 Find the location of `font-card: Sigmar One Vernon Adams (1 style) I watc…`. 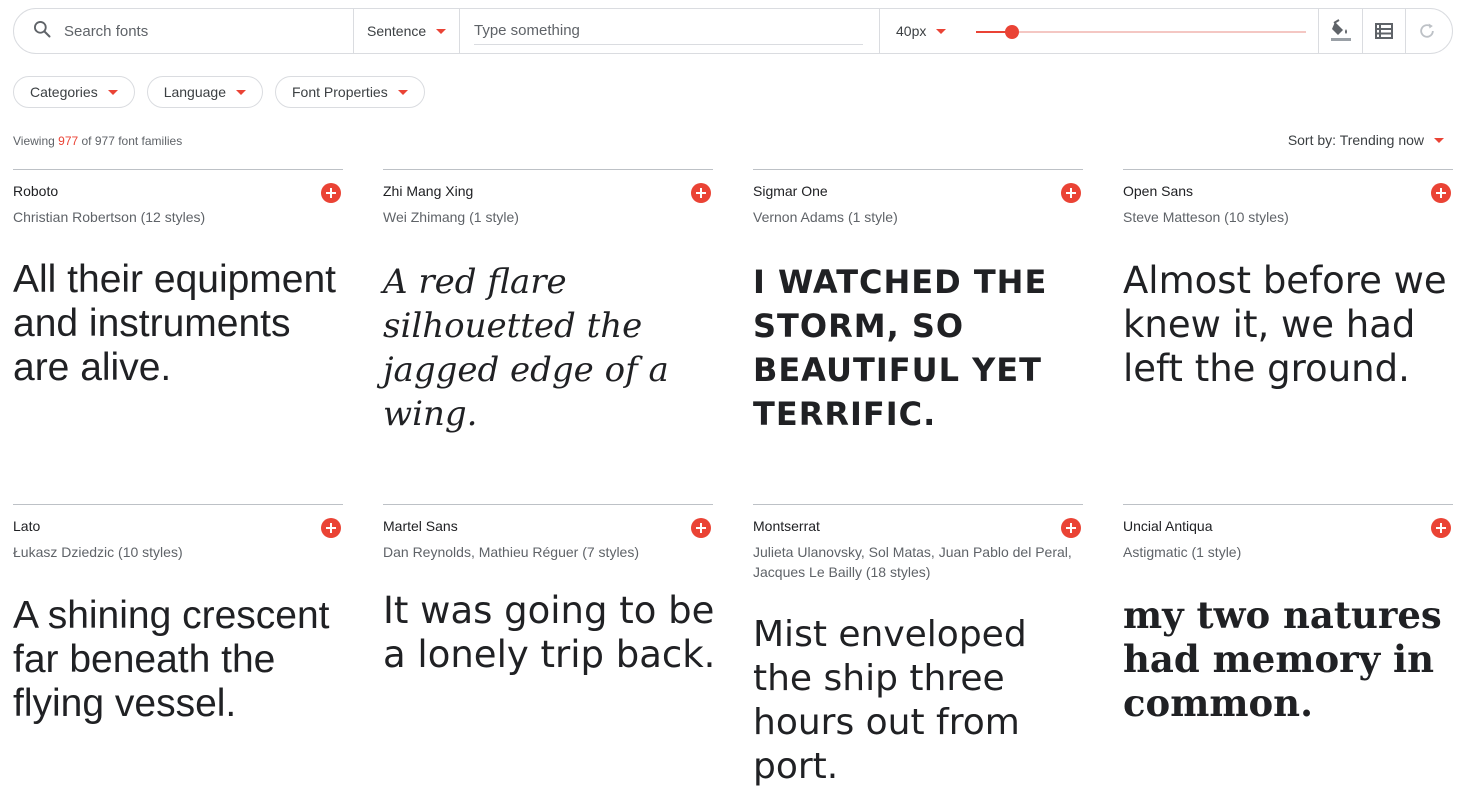

font-card: Sigmar One Vernon Adams (1 style) I watc… is located at coordinates (918, 329).